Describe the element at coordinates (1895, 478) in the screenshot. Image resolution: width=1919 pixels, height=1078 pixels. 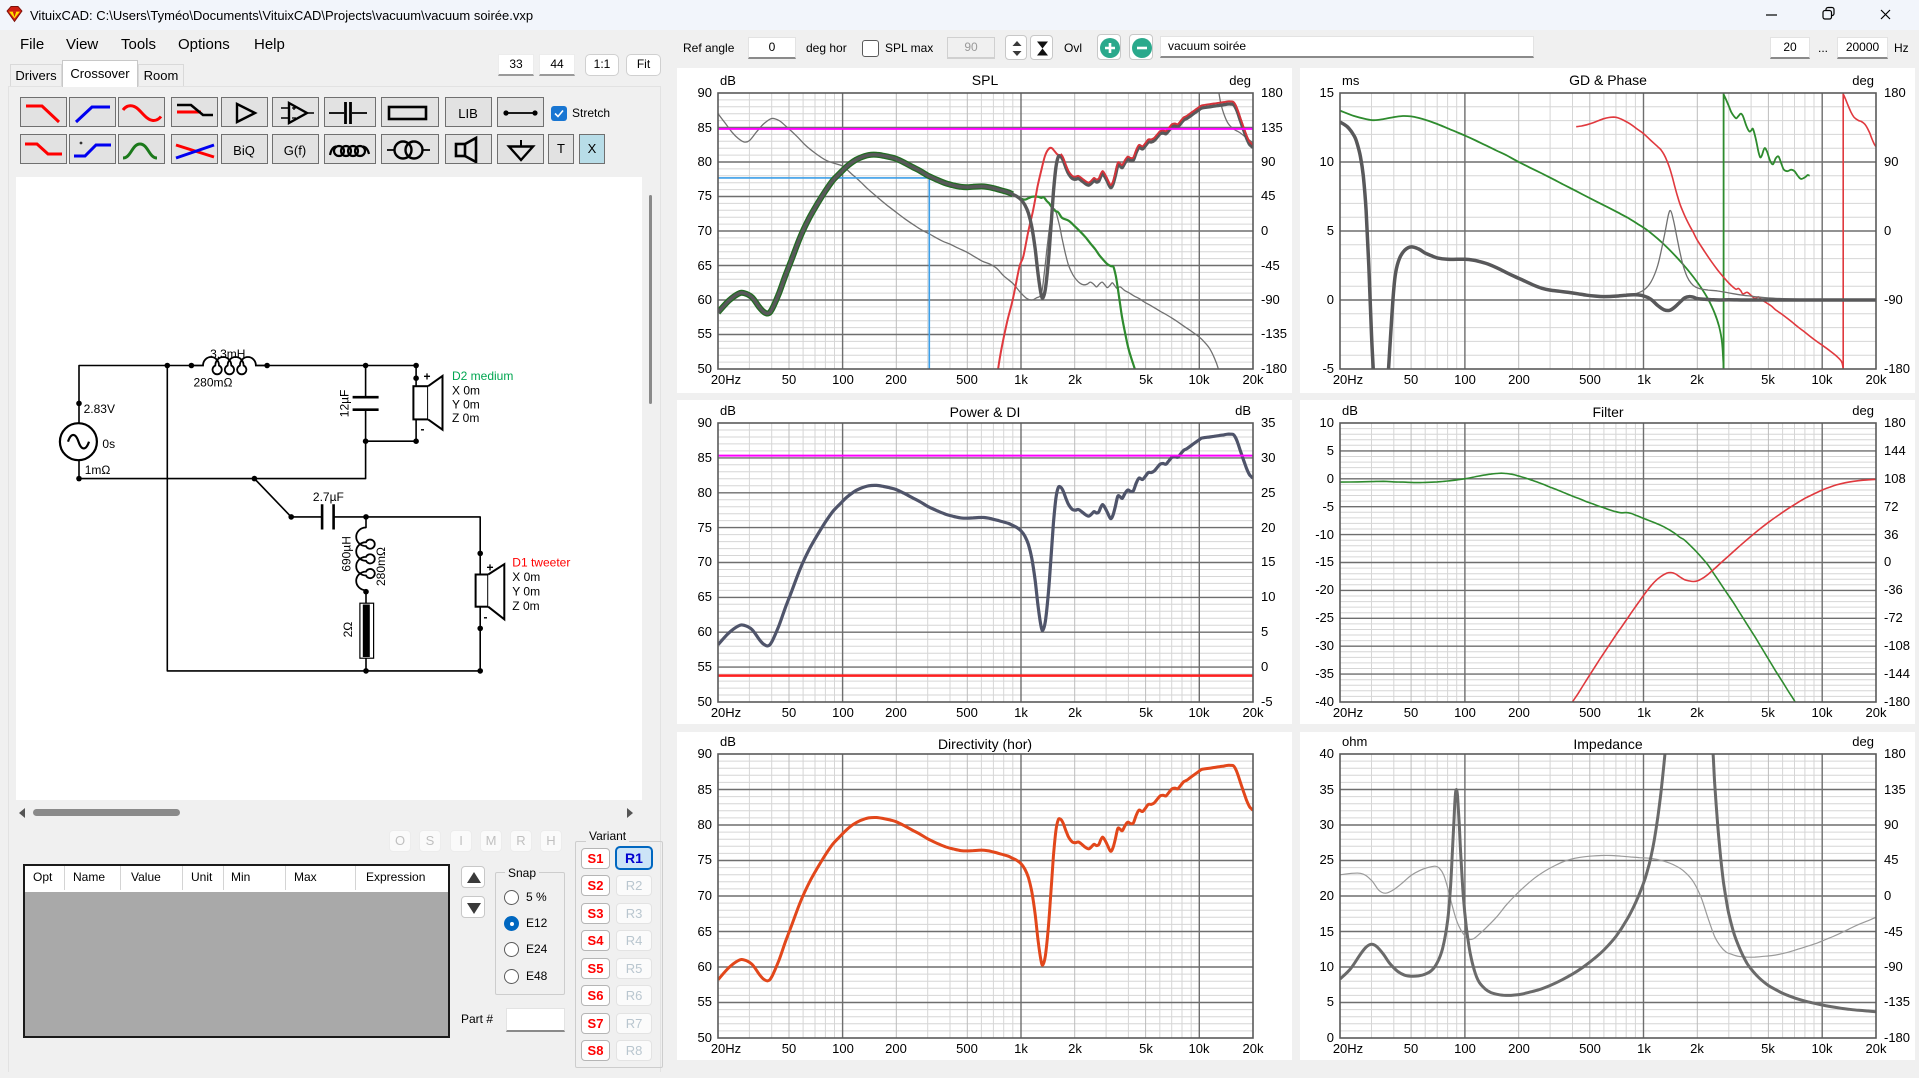
I see `svg-text: 108` at that location.